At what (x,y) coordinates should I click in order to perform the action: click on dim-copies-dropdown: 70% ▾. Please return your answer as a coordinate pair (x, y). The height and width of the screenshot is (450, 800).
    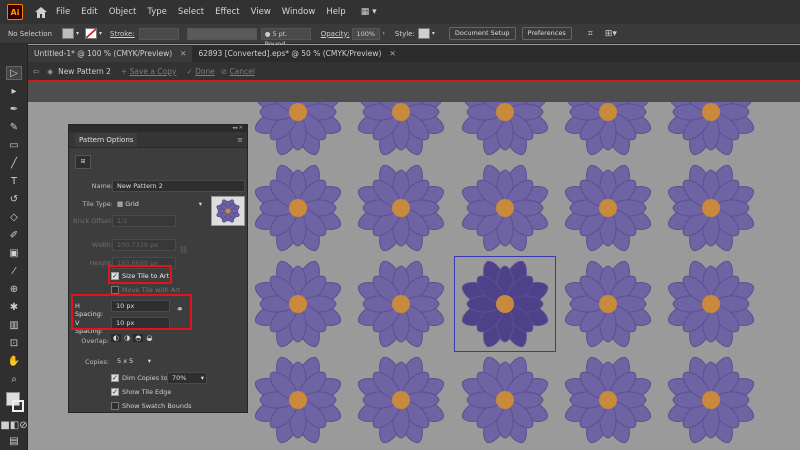
    Looking at the image, I should click on (187, 378).